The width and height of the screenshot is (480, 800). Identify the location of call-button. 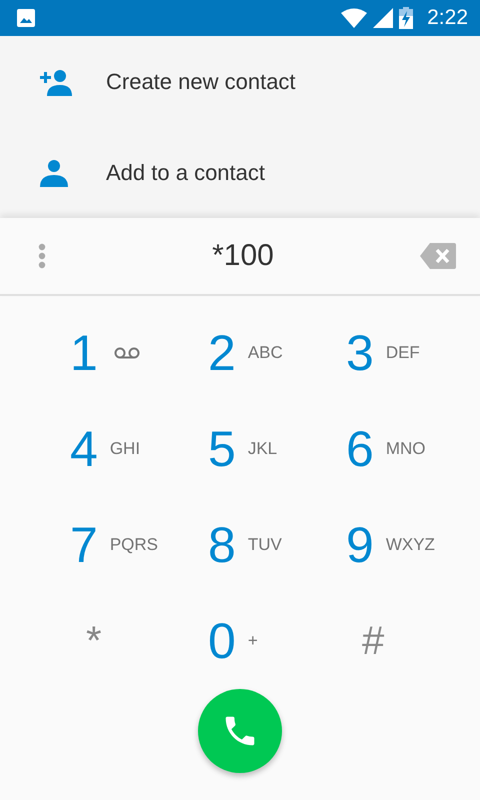
(240, 731).